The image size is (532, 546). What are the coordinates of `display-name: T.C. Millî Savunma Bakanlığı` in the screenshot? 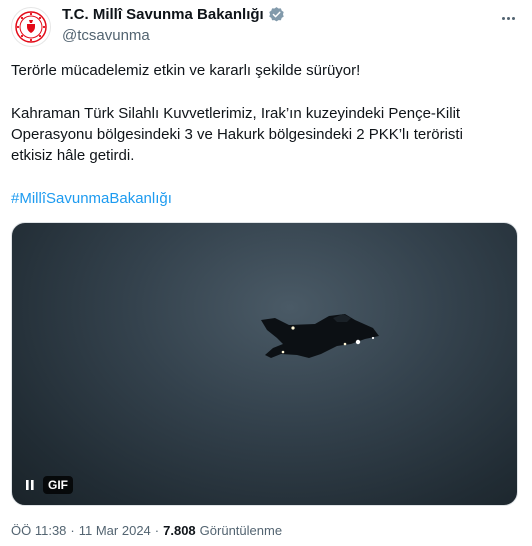 It's located at (163, 14).